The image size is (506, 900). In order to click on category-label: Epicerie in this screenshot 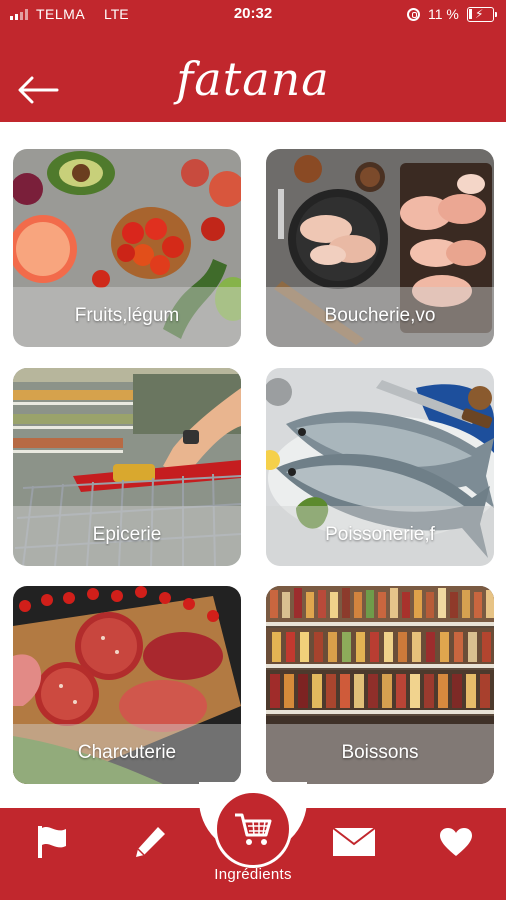, I will do `click(127, 534)`.